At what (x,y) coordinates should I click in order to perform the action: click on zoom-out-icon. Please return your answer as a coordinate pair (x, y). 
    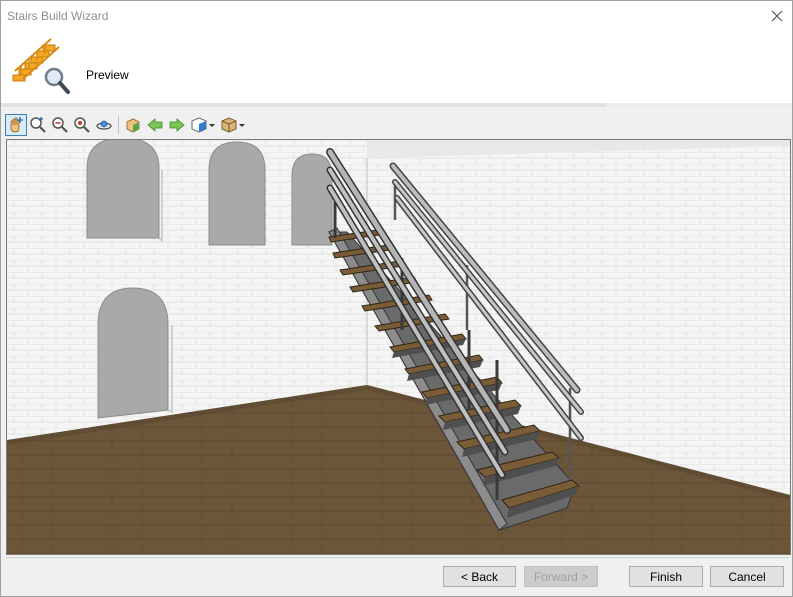
    Looking at the image, I should click on (60, 125).